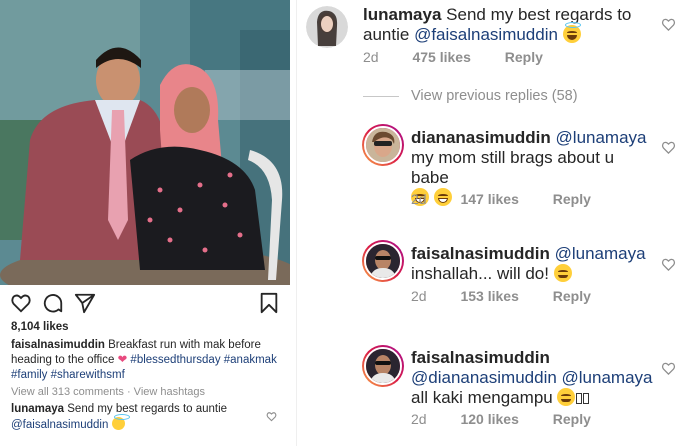 The width and height of the screenshot is (700, 446). Describe the element at coordinates (489, 296) in the screenshot. I see `comment-likes: 153 likes` at that location.